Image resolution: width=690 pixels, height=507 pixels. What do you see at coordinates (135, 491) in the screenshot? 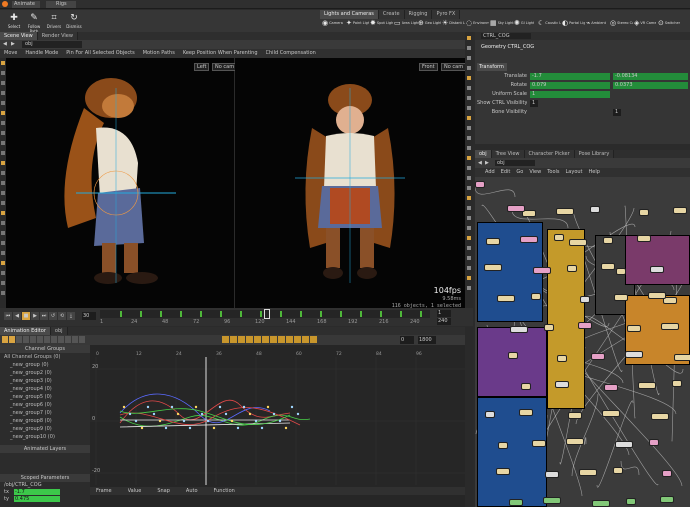
I see `graph-button-1: Value` at bounding box center [135, 491].